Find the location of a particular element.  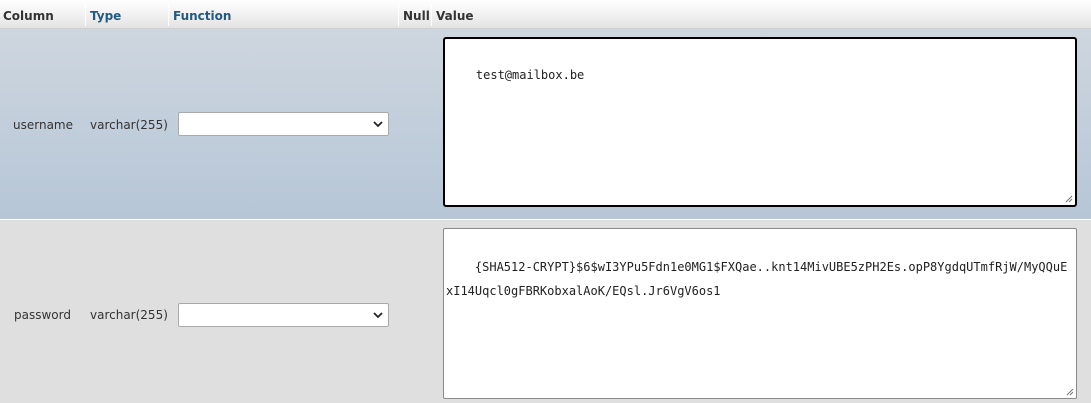

value-text: test@mailbox.be is located at coordinates (530, 75).